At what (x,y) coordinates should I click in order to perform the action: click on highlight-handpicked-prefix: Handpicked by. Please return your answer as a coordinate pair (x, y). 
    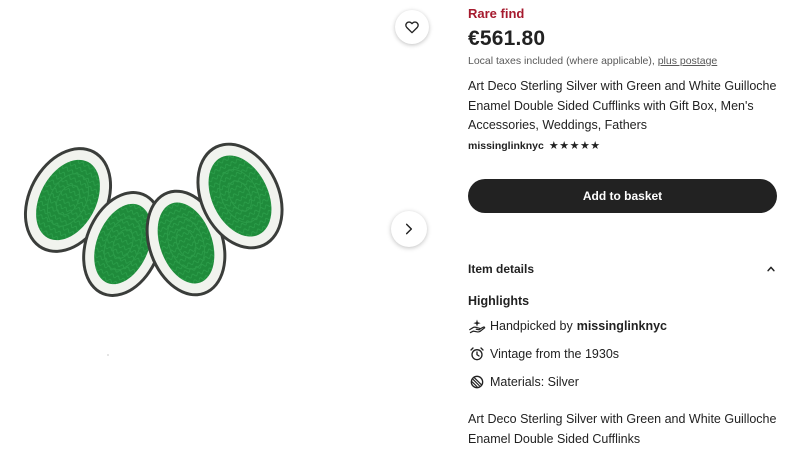
    Looking at the image, I should click on (531, 326).